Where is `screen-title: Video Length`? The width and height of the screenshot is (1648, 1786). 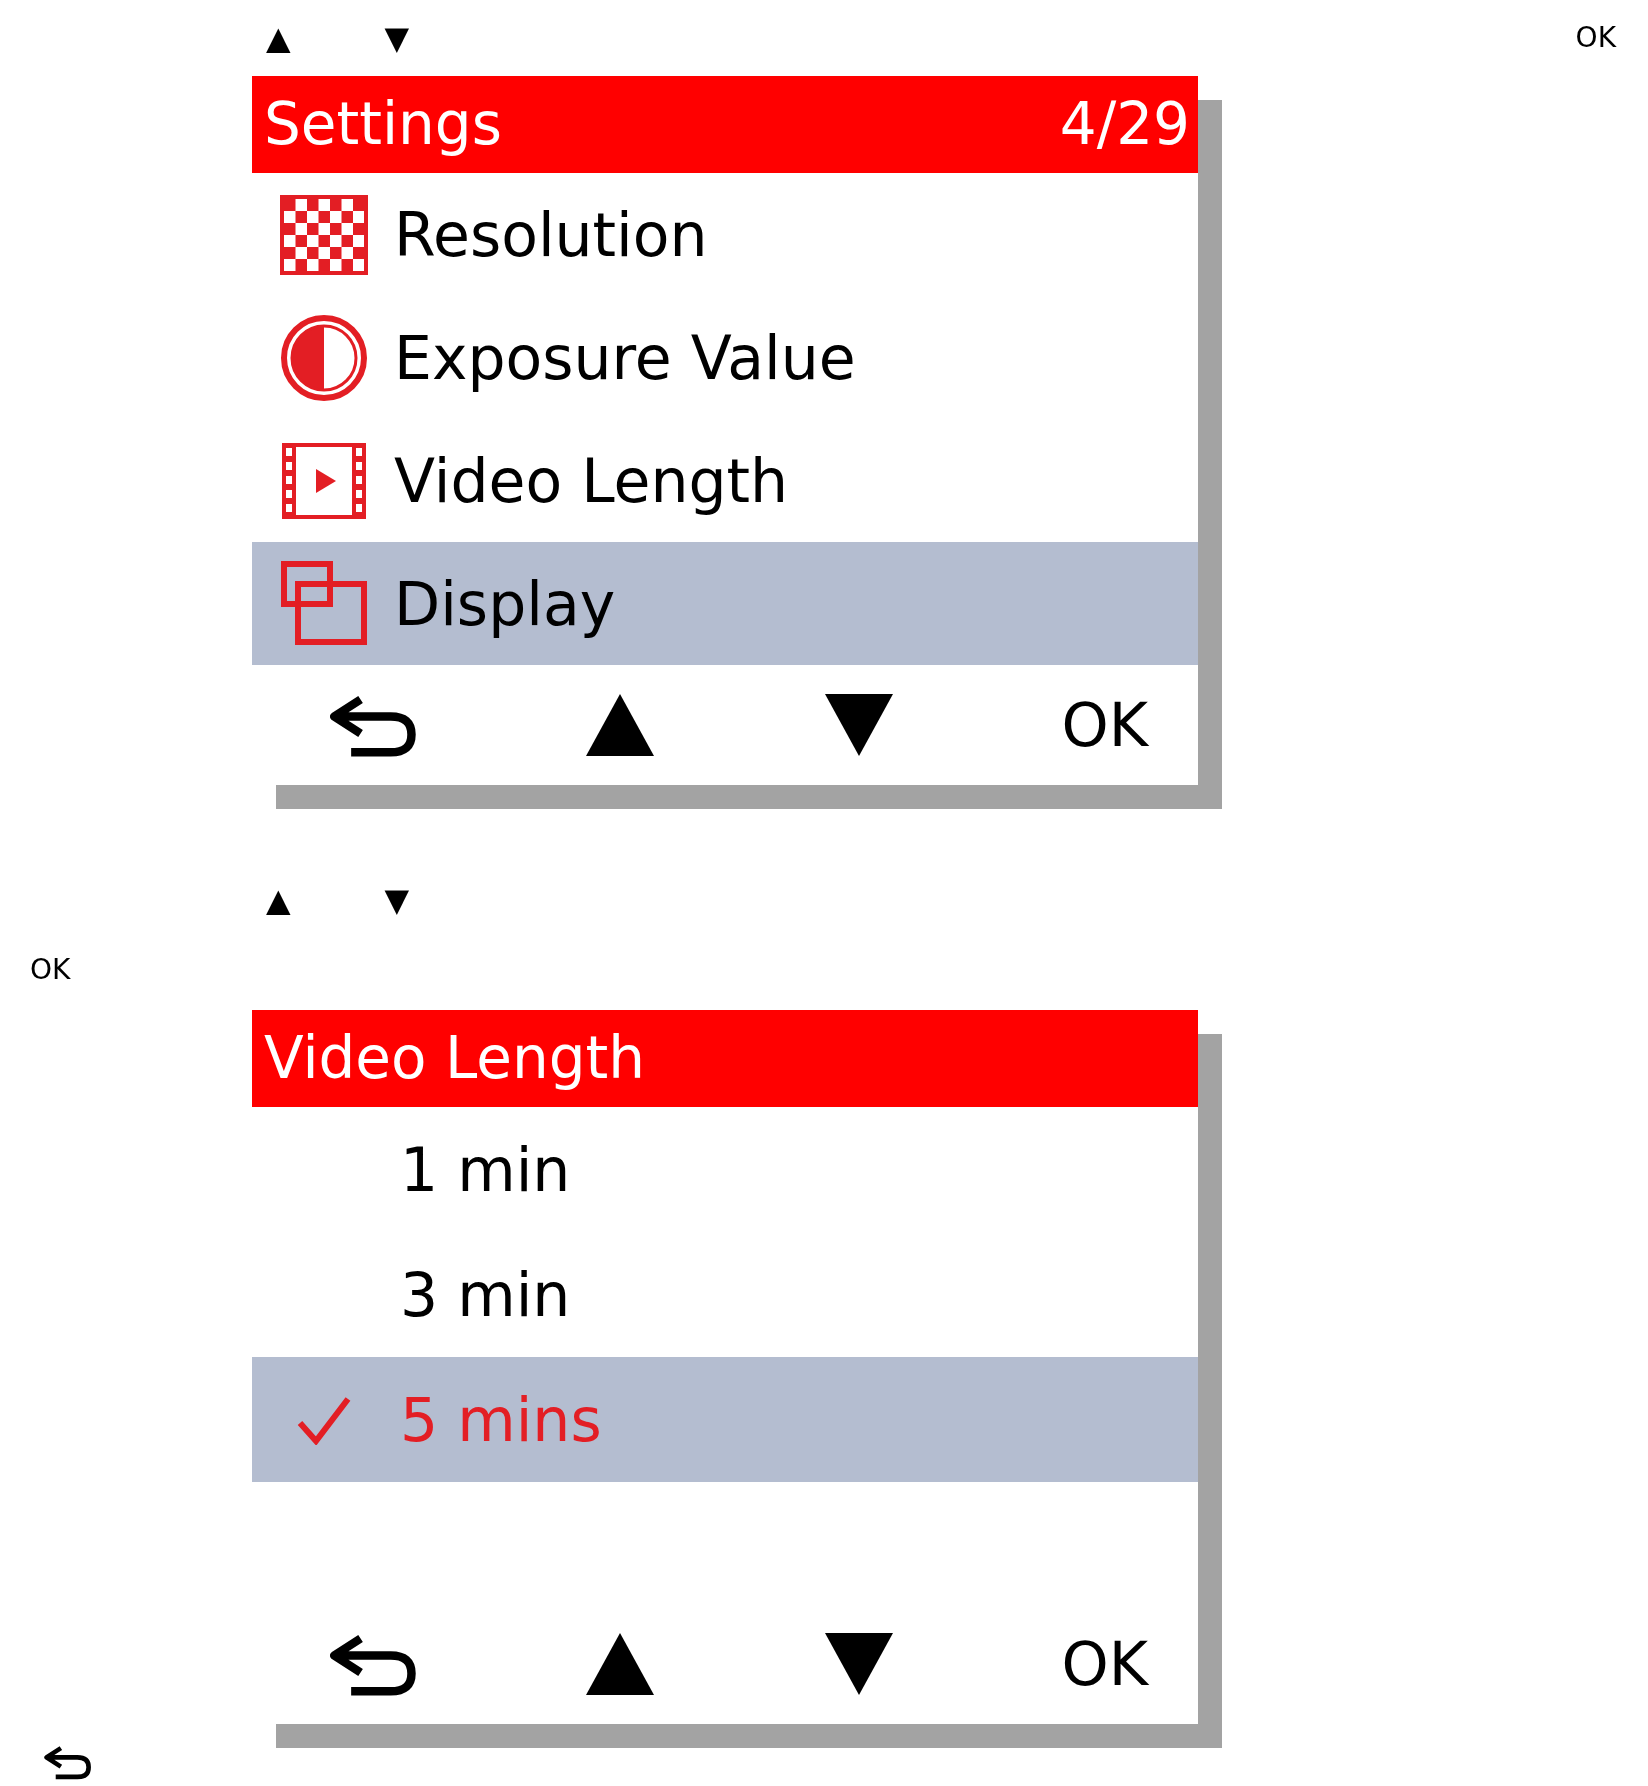 screen-title: Video Length is located at coordinates (454, 1058).